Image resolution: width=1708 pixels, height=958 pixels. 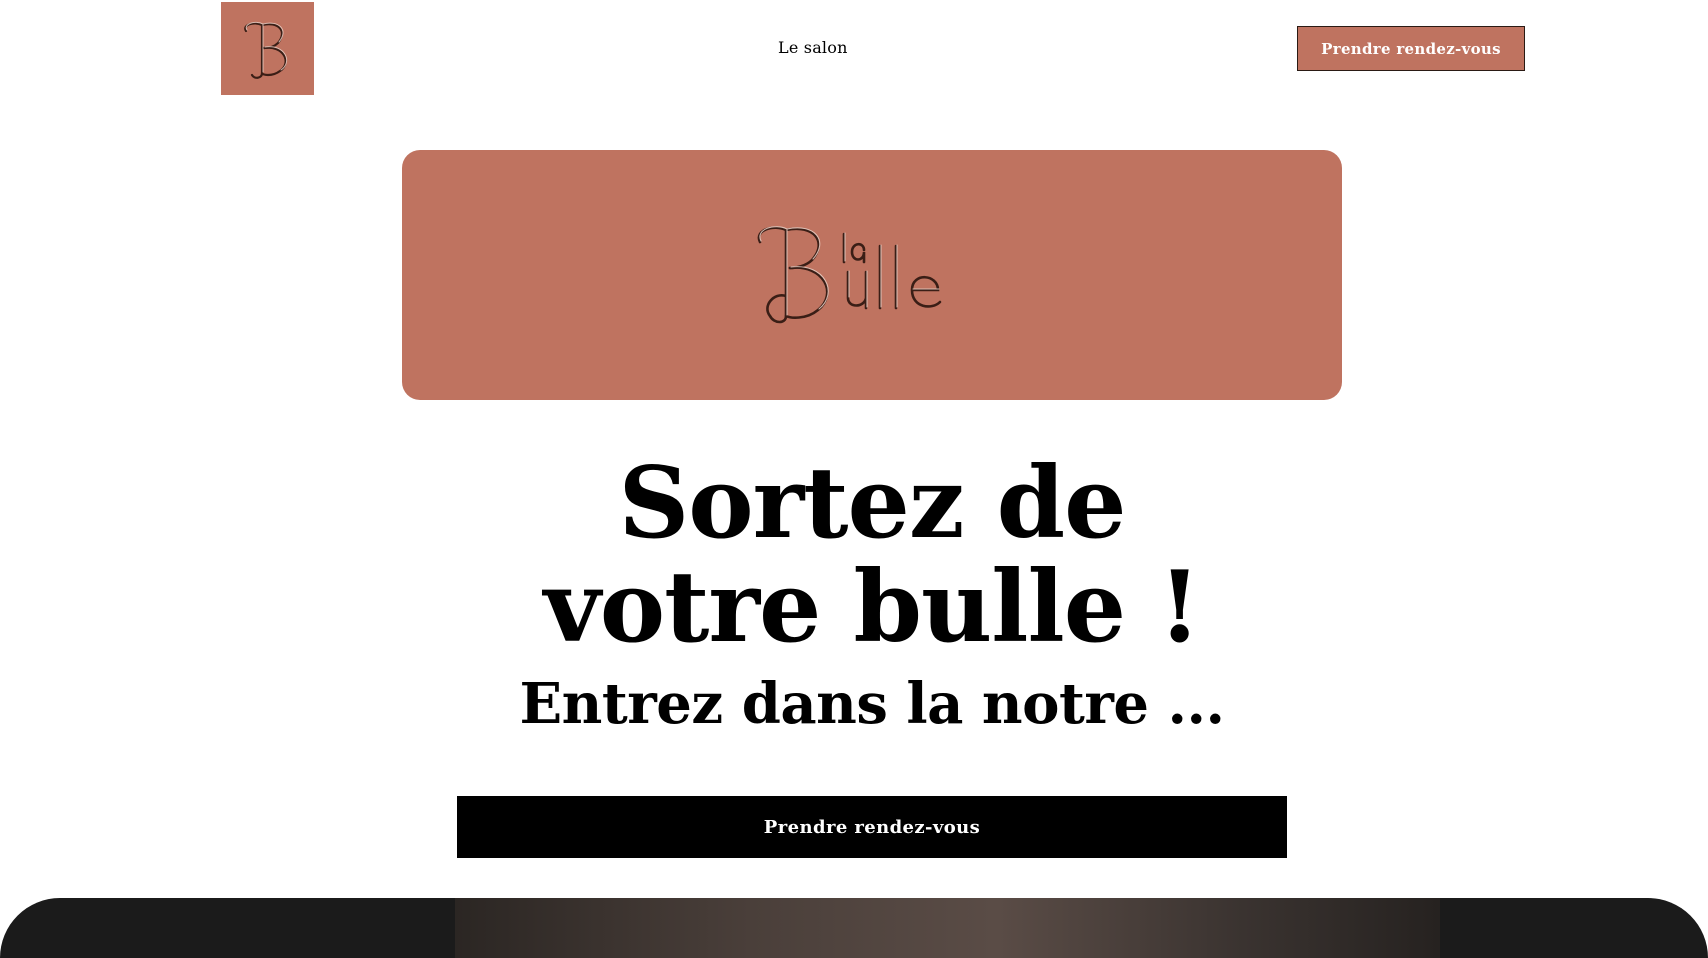 What do you see at coordinates (849, 275) in the screenshot?
I see `la-bulle-wordmark-logo-icon` at bounding box center [849, 275].